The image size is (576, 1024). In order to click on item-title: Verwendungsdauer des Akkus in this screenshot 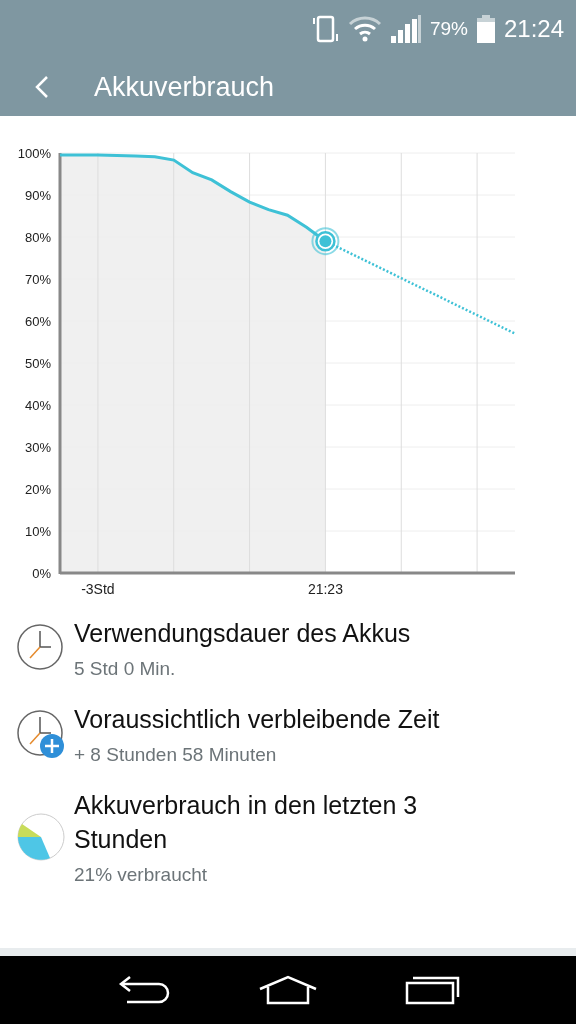, I will do `click(242, 633)`.